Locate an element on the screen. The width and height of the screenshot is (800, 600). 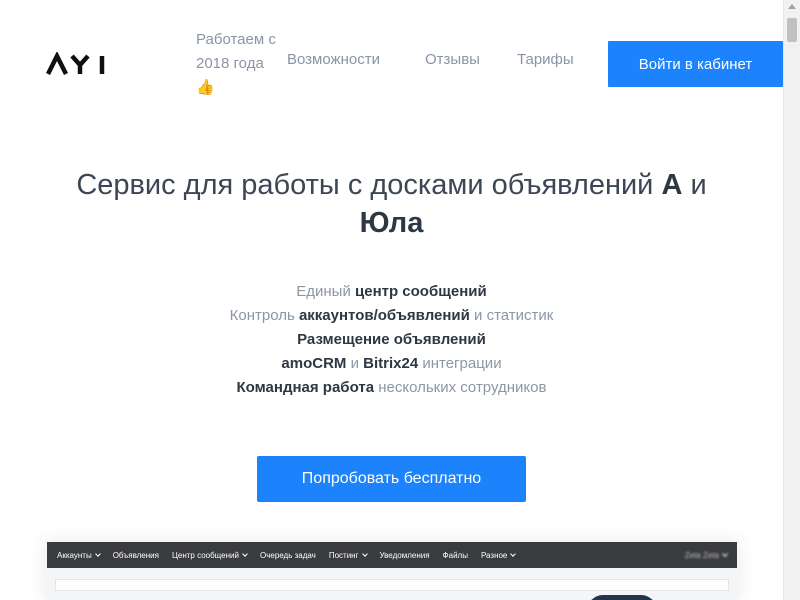
feature-text: и is located at coordinates (355, 363).